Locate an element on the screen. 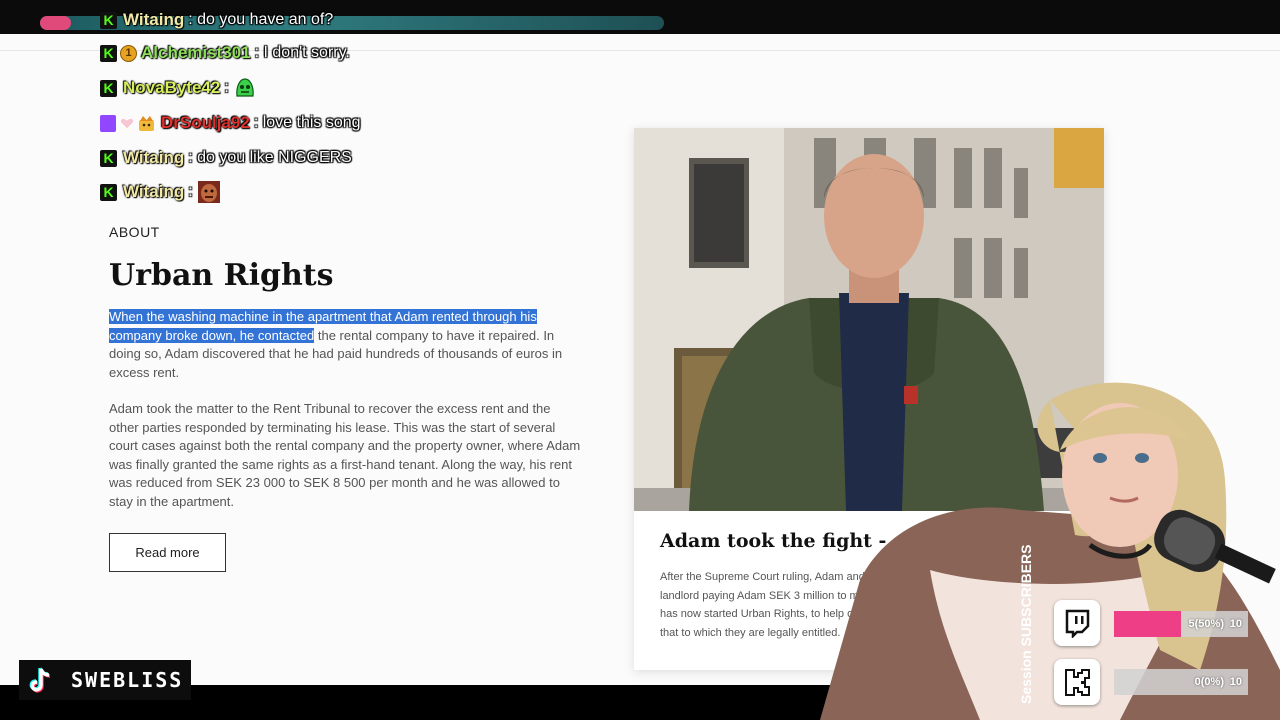  tiktok-username: SWEBLISS is located at coordinates (127, 680).